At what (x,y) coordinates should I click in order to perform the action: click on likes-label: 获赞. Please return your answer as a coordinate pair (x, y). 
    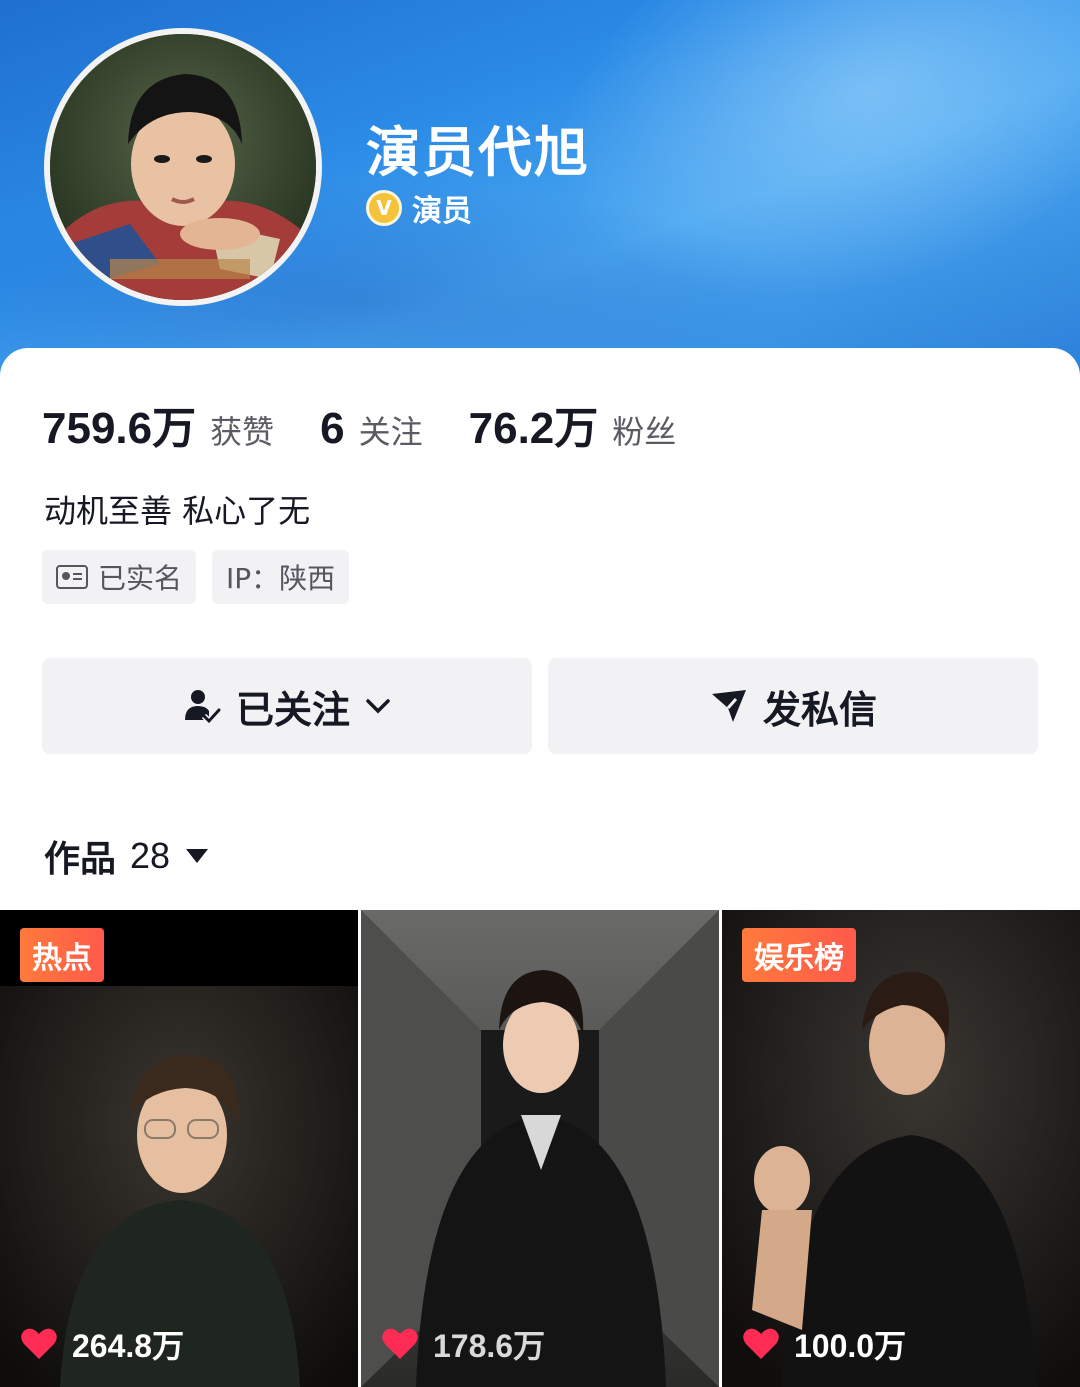
    Looking at the image, I should click on (242, 432).